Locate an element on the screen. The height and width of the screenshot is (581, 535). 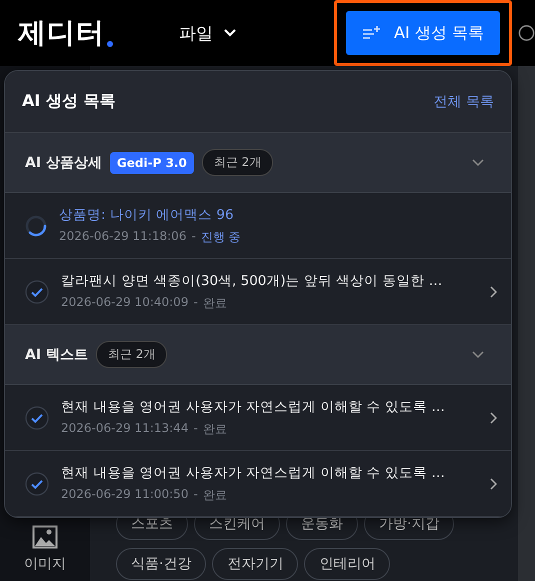
list-sparkle-icon is located at coordinates (372, 33).